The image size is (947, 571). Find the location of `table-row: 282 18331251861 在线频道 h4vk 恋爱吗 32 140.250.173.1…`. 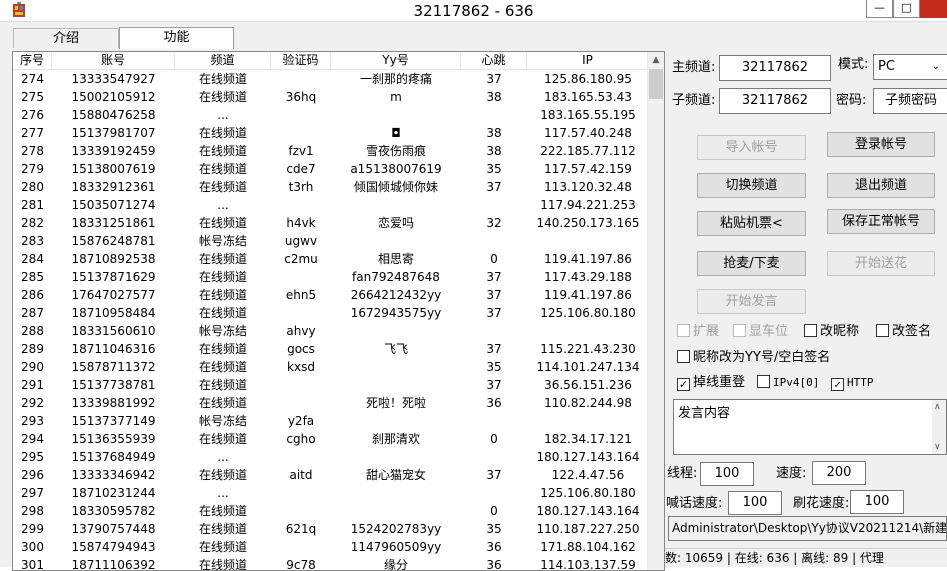

table-row: 282 18331251861 在线频道 h4vk 恋爱吗 32 140.250.173.1… is located at coordinates (331, 223).